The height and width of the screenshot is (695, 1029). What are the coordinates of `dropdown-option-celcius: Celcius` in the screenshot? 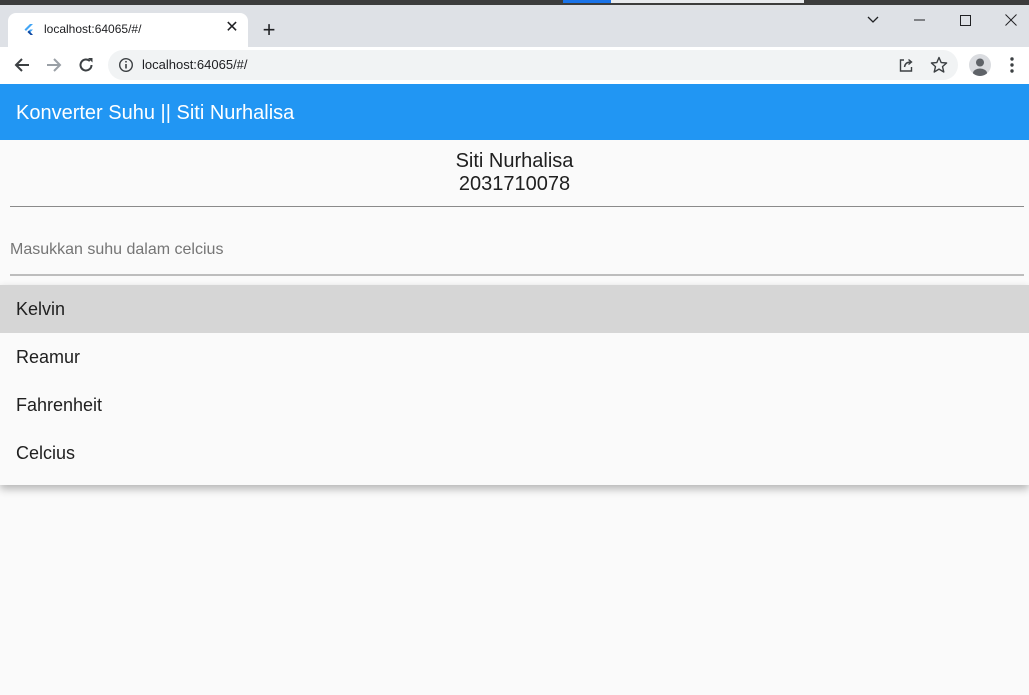 It's located at (514, 453).